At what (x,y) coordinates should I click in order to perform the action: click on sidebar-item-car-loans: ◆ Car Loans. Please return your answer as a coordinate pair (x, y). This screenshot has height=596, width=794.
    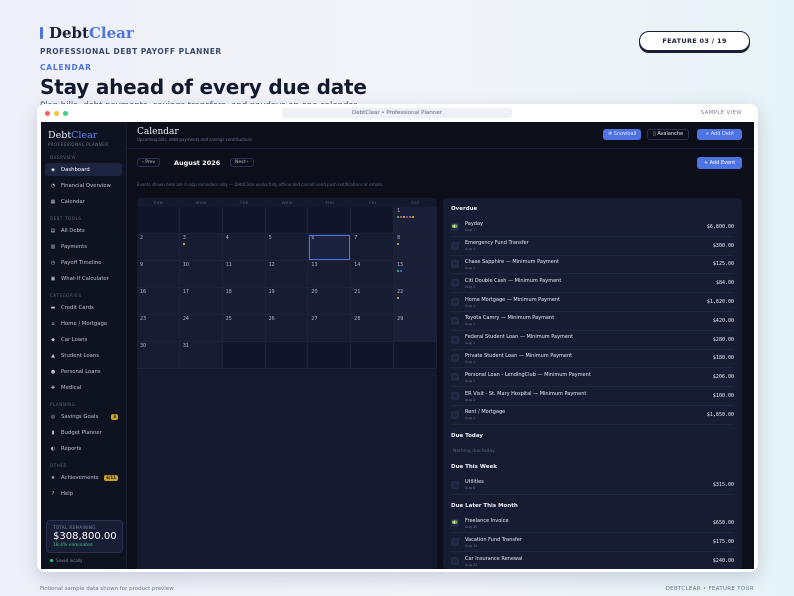
    Looking at the image, I should click on (83, 339).